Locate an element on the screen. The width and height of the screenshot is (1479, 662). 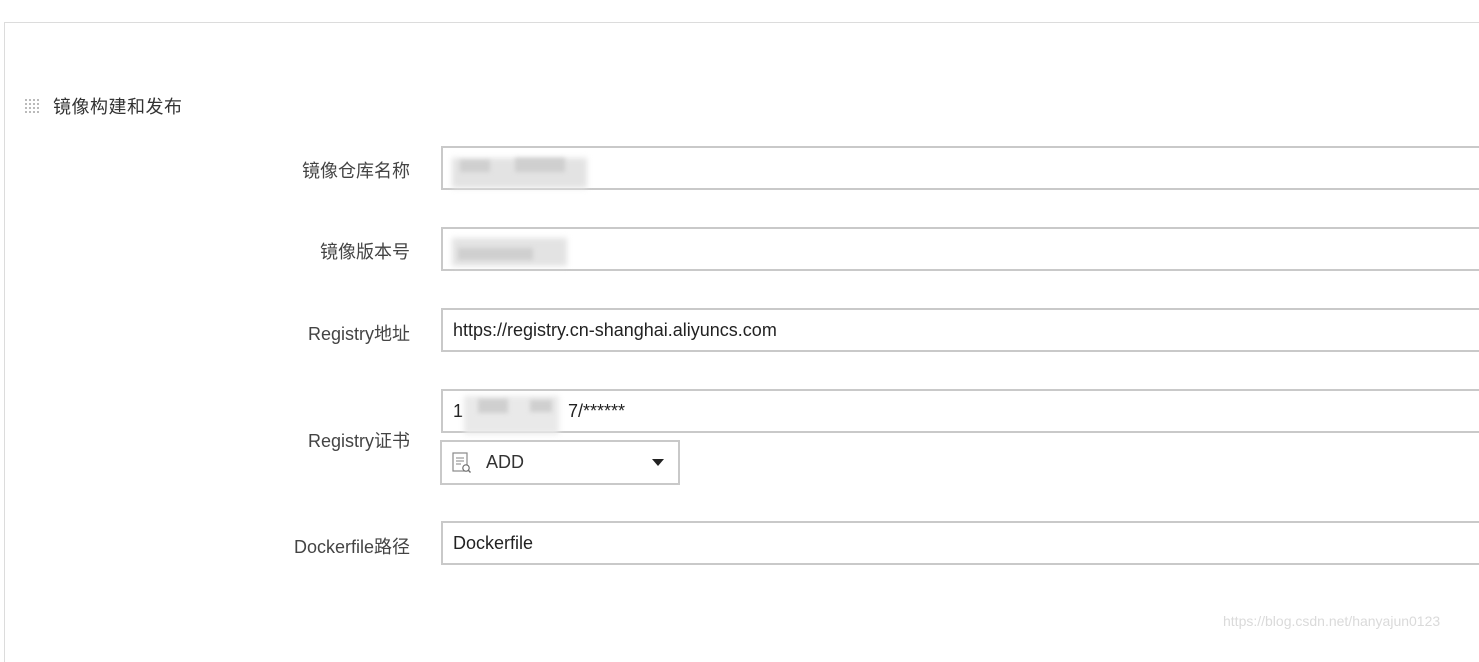
registry-cert-label: Registry证书 is located at coordinates (358, 441).